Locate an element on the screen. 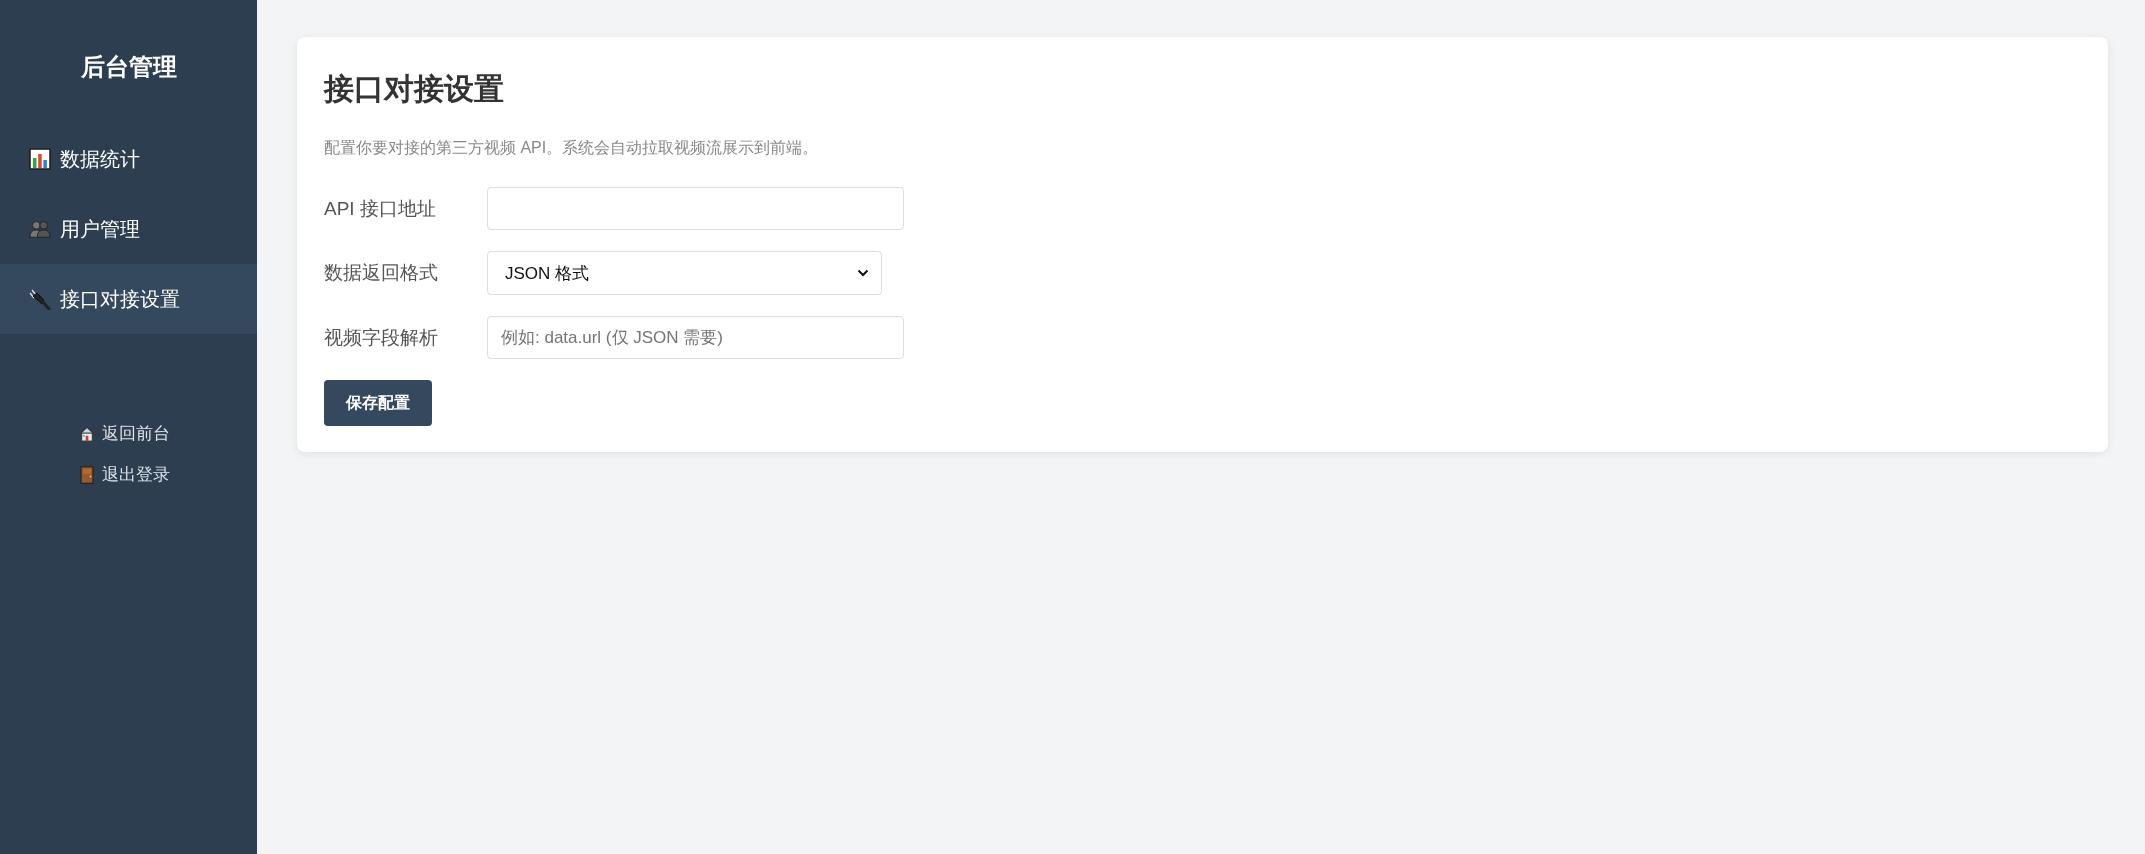 The width and height of the screenshot is (2145, 854). field-label: 视频字段解析 is located at coordinates (381, 337).